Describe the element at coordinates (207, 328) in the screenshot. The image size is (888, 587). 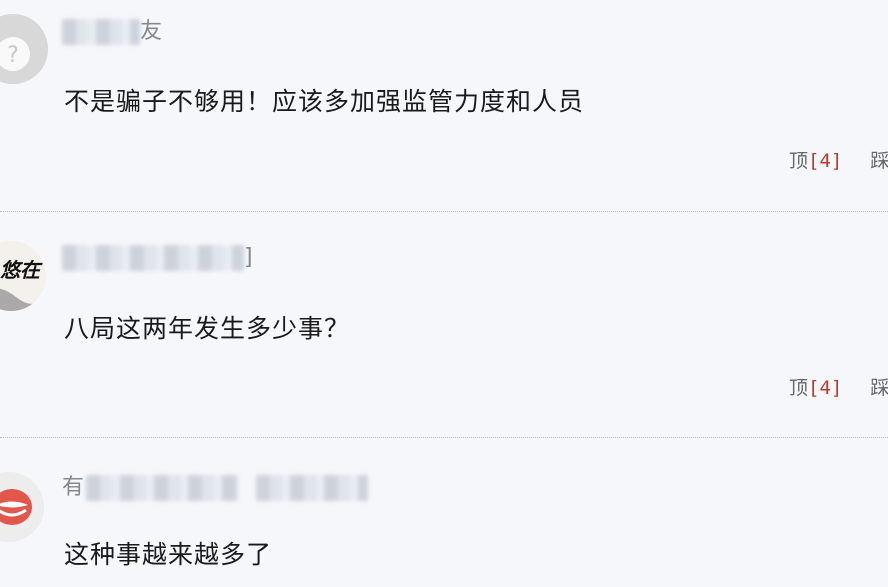
I see `comment-text: 八局这两年发生多少事？` at that location.